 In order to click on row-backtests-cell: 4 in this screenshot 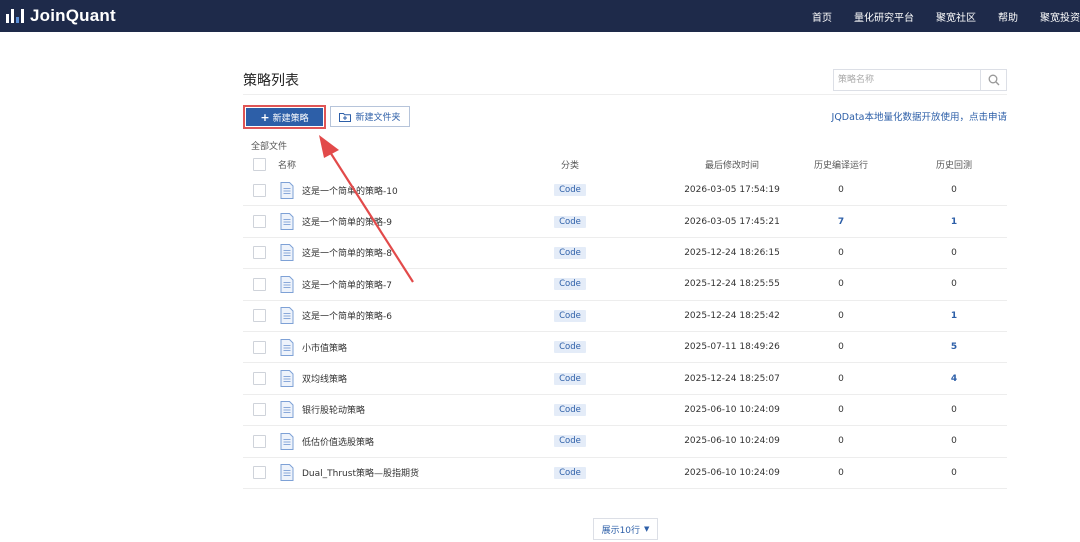, I will do `click(954, 378)`.